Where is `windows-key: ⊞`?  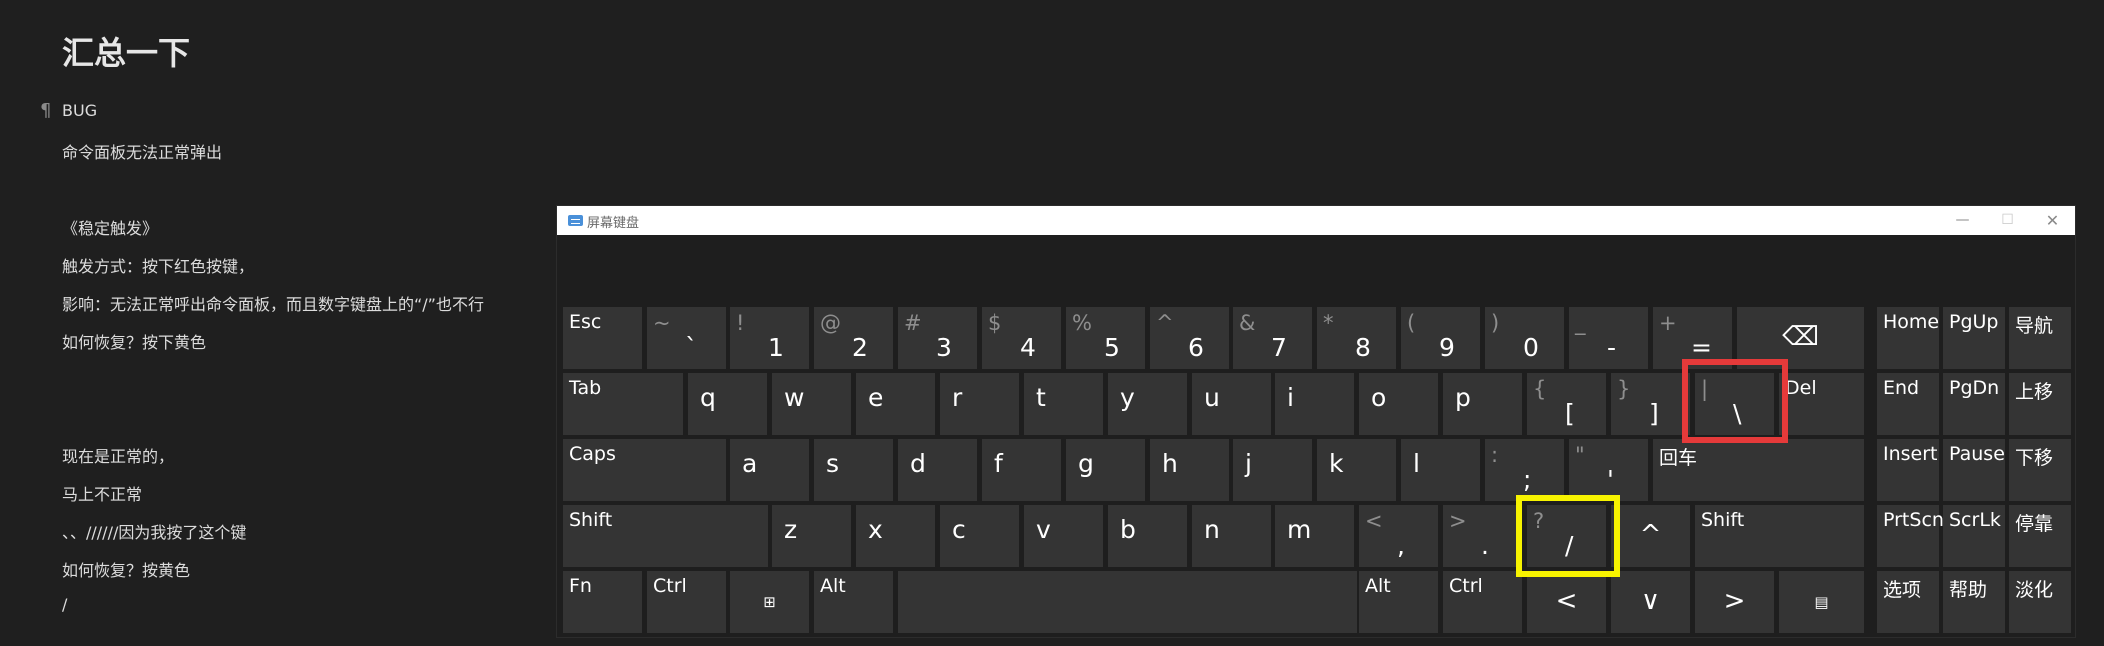 windows-key: ⊞ is located at coordinates (769, 602).